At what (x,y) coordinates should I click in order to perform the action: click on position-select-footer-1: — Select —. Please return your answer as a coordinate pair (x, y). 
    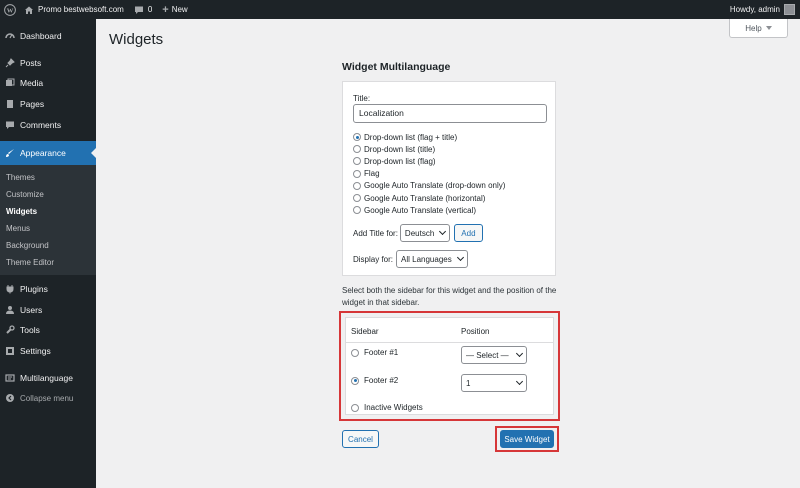
    Looking at the image, I should click on (494, 355).